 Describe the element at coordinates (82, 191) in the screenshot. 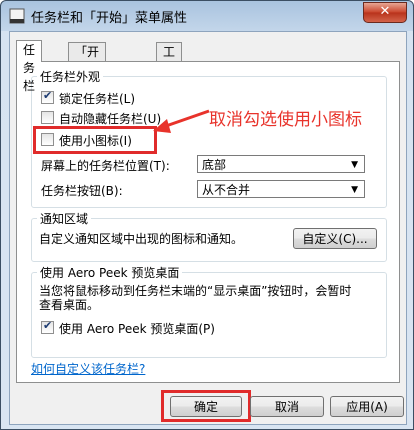

I see `taskbar-buttons-label: 任务栏按钮(B):` at that location.